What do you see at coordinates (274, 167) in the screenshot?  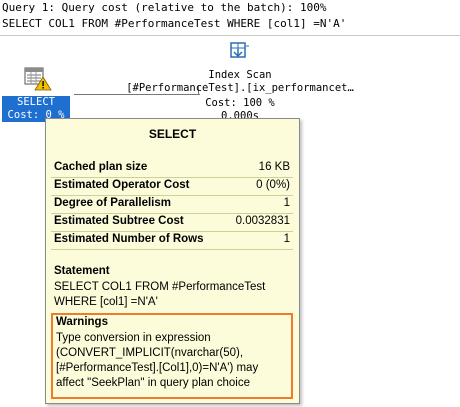 I see `property-value: 16 KB` at bounding box center [274, 167].